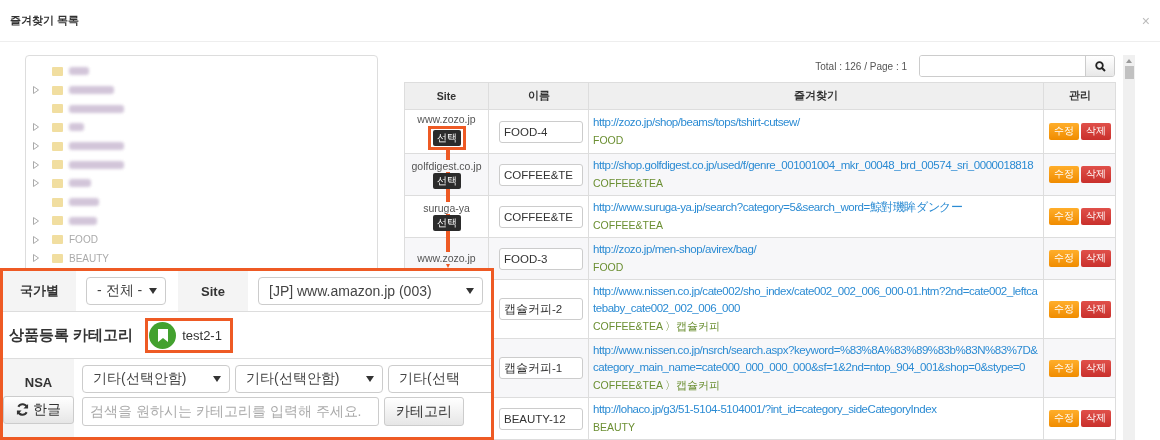 Image resolution: width=1160 pixels, height=440 pixels. Describe the element at coordinates (861, 66) in the screenshot. I see `total-count: Total : 126 / Page : 1` at that location.